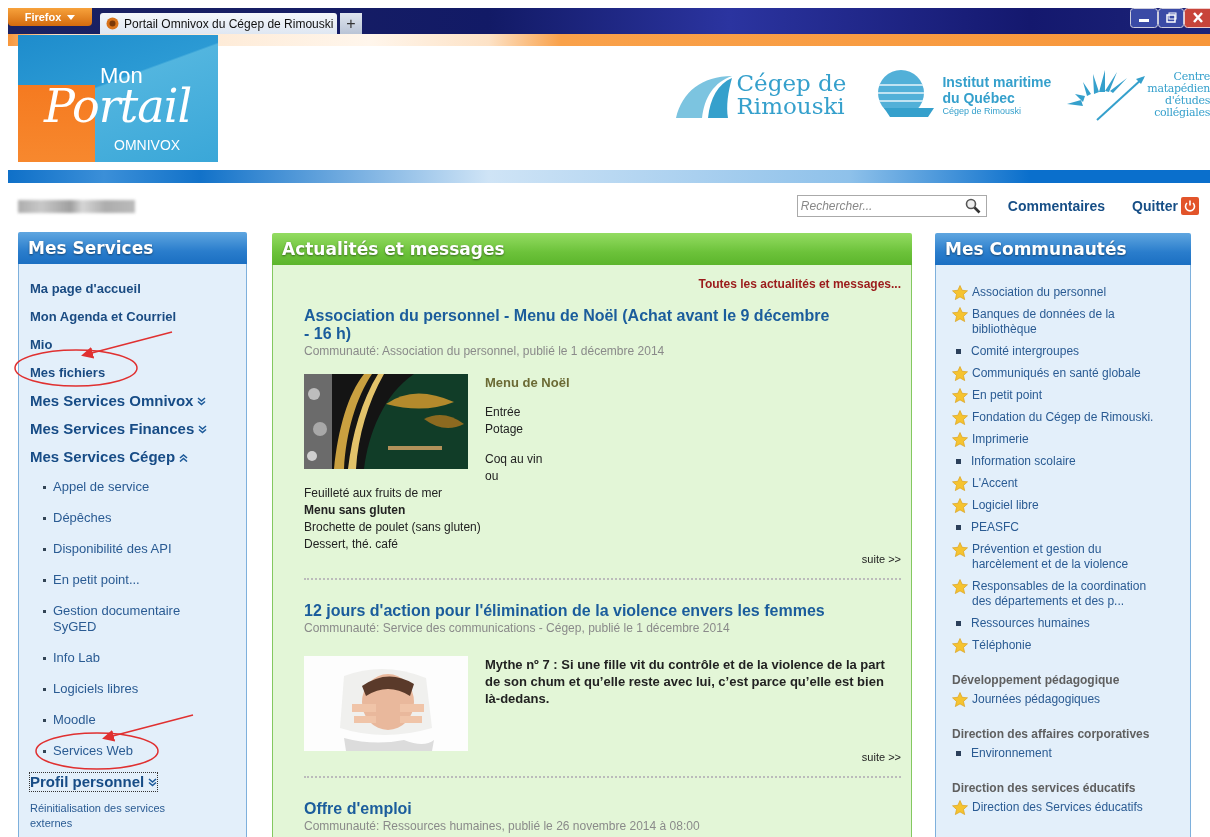 This screenshot has height=837, width=1210. What do you see at coordinates (1067, 645) in the screenshot?
I see `community-link: Téléphonie` at bounding box center [1067, 645].